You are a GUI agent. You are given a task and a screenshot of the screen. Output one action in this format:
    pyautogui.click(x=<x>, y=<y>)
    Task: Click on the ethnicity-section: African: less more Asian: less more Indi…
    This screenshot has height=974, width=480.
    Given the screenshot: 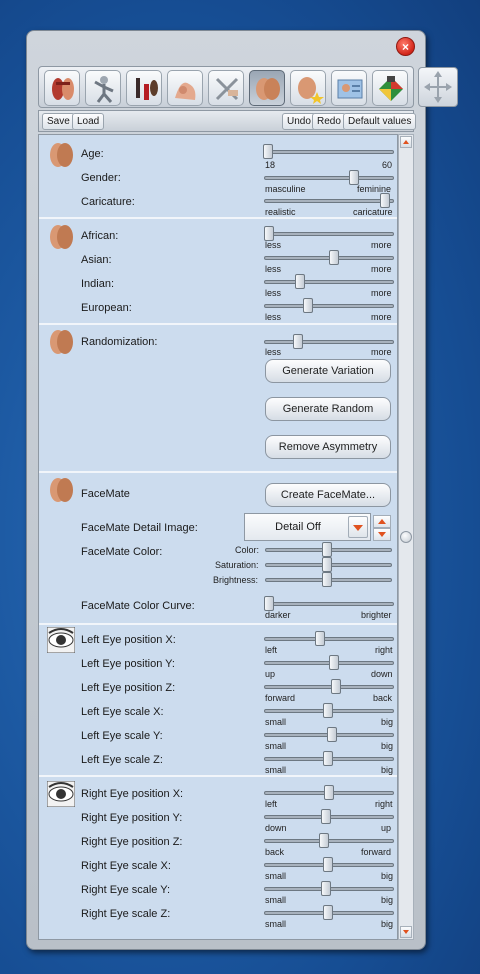 What is the action you would take?
    pyautogui.click(x=218, y=272)
    